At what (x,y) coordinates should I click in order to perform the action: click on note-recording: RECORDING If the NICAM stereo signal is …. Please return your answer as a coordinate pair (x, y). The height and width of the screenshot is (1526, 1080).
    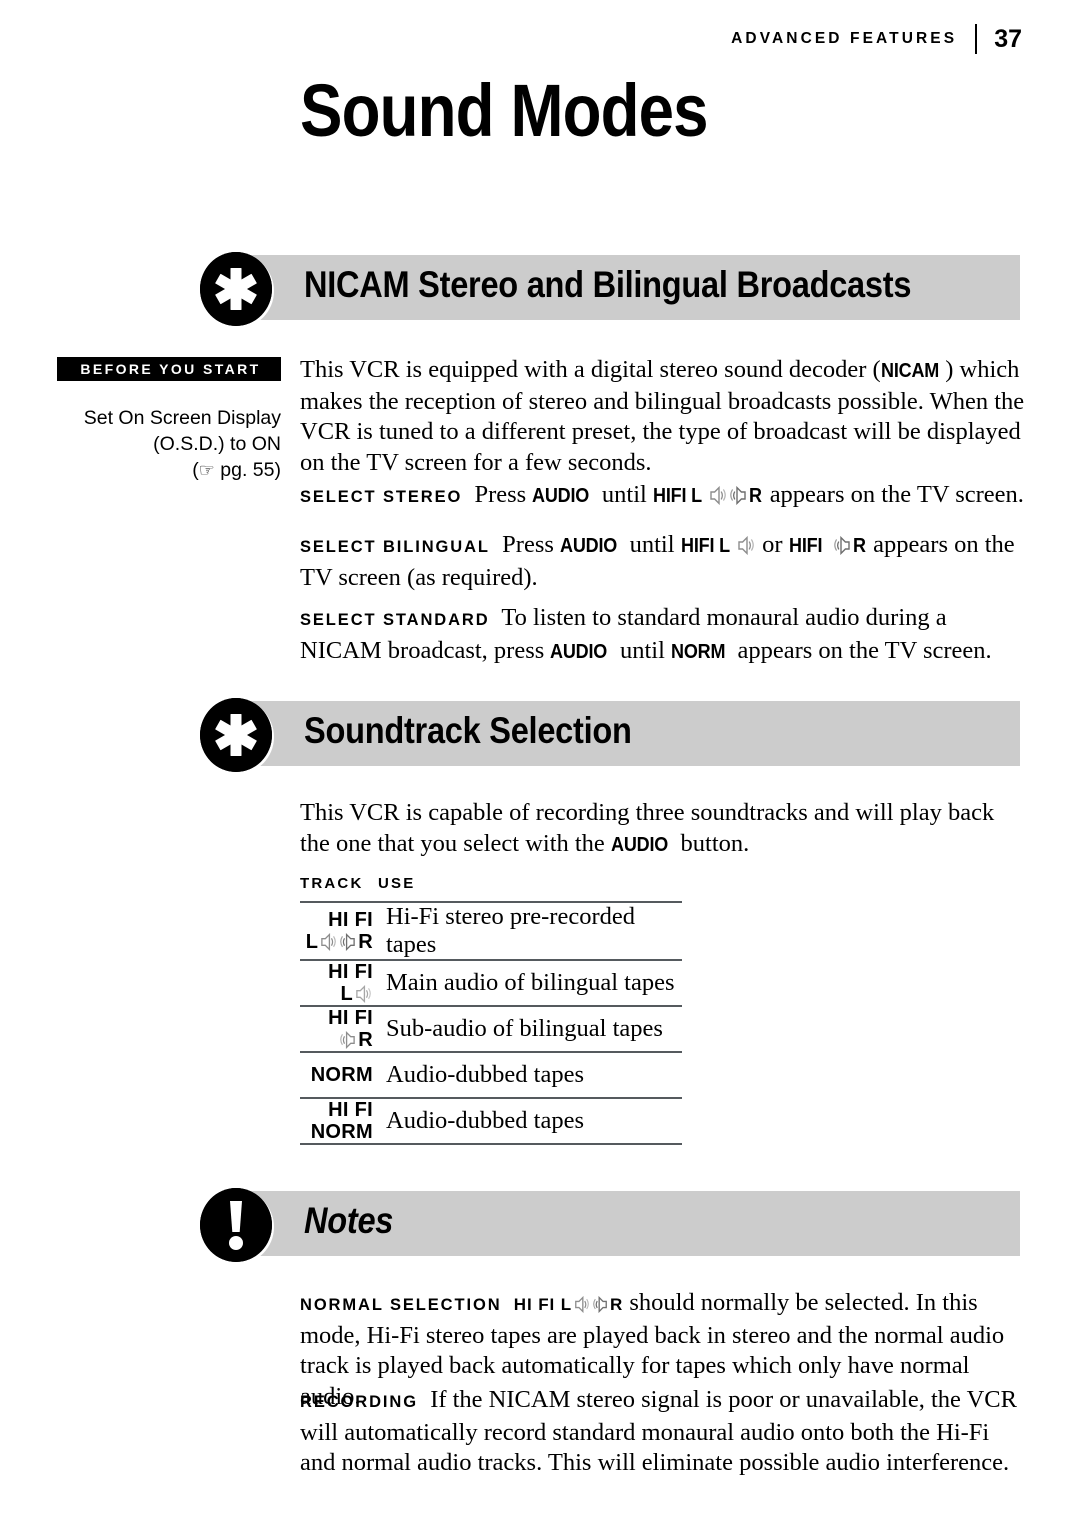
    Looking at the image, I should click on (665, 1432).